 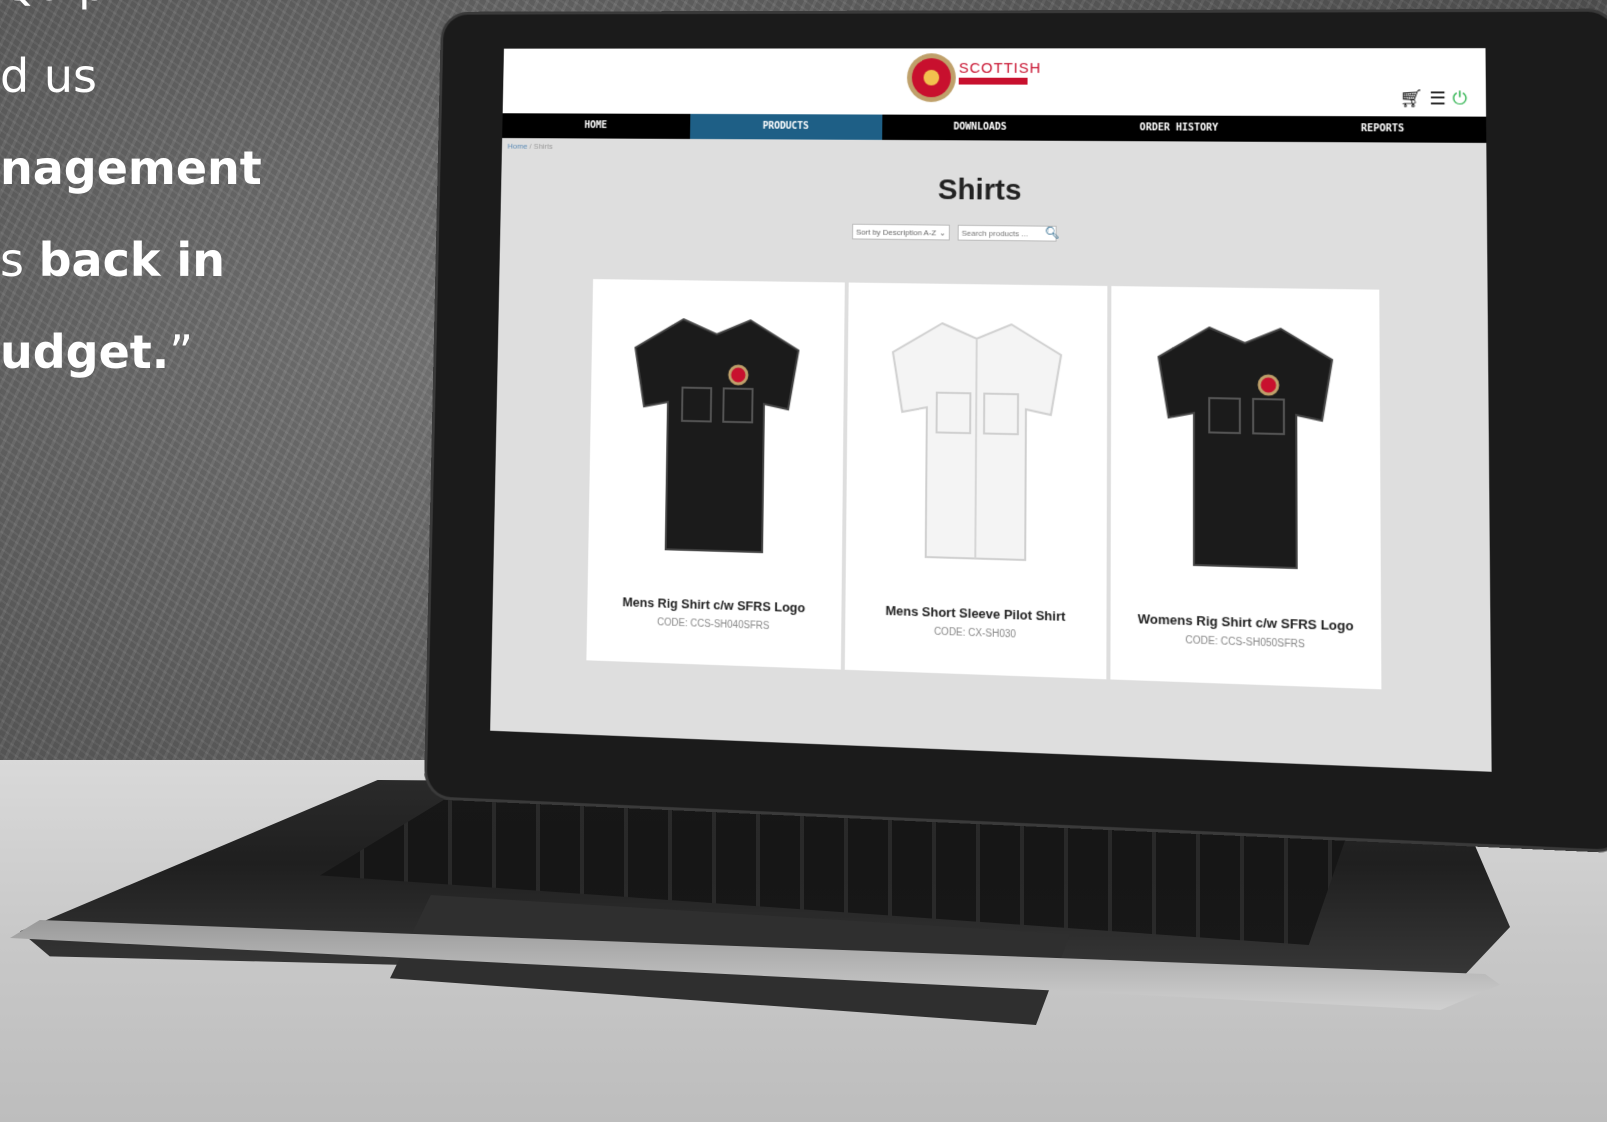 I want to click on product-name: Womens Rig Shirt c/w SFRS Logo, so click(x=1246, y=622).